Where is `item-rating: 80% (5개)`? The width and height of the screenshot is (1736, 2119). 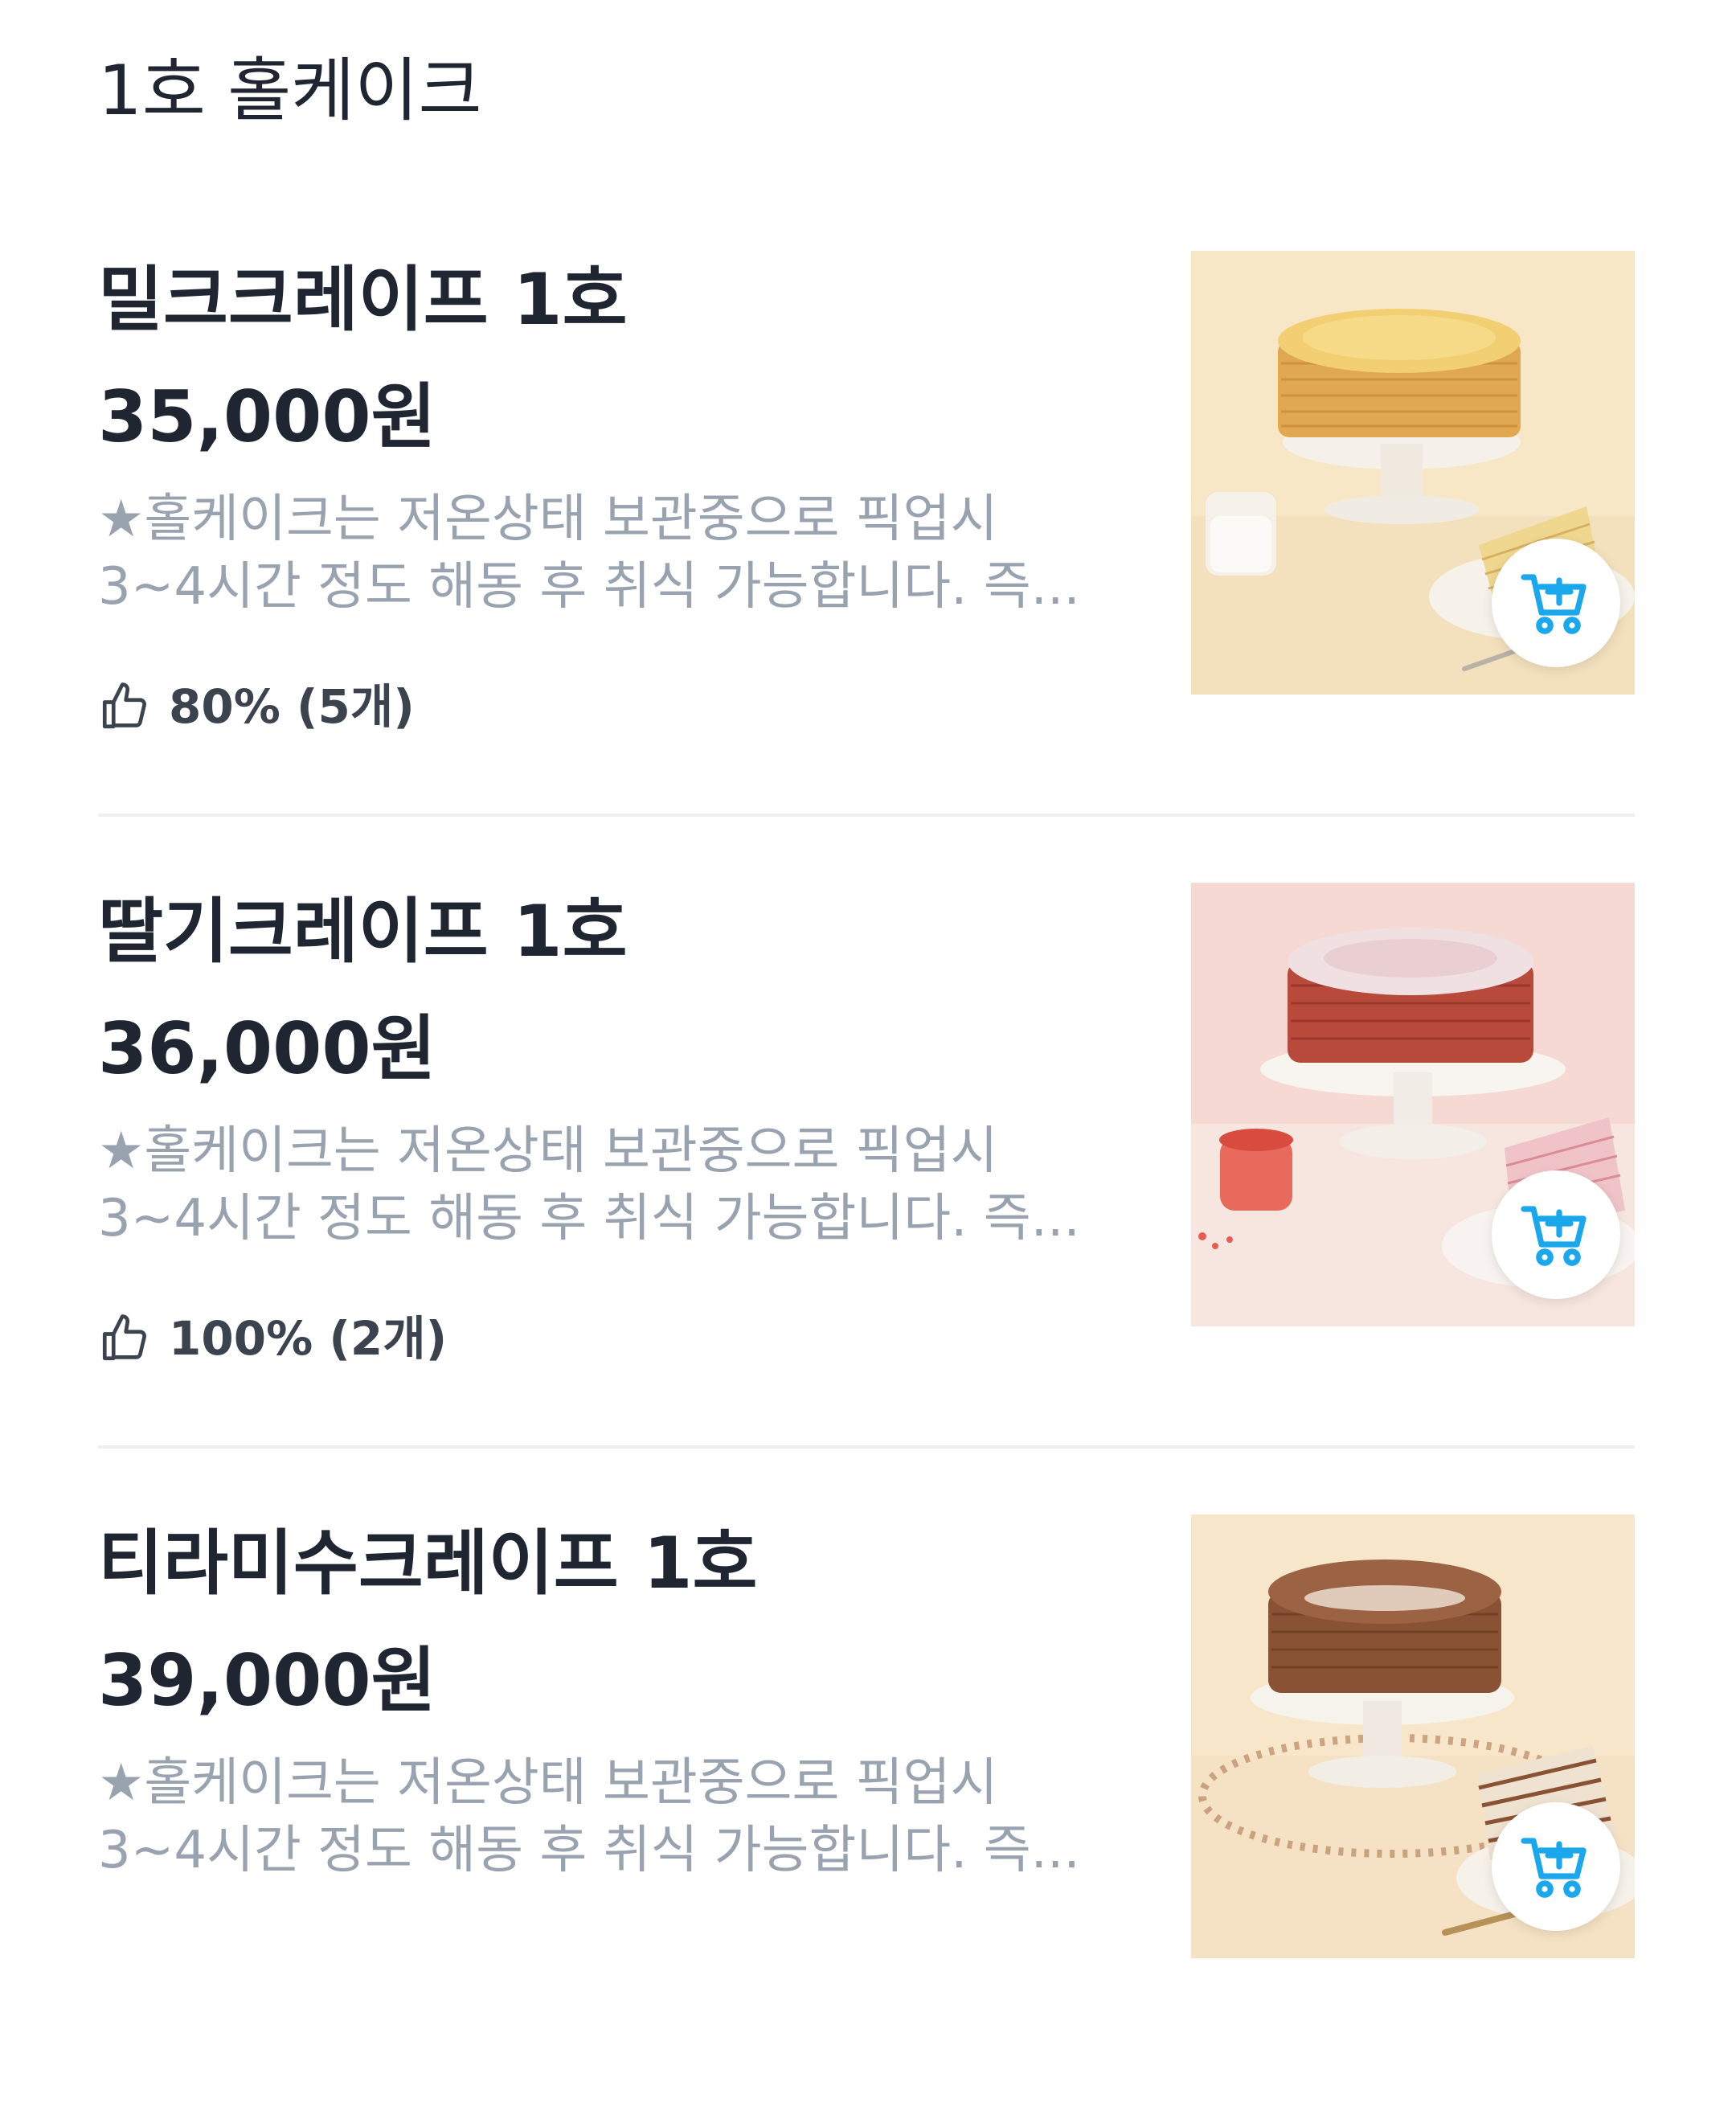
item-rating: 80% (5개) is located at coordinates (256, 707).